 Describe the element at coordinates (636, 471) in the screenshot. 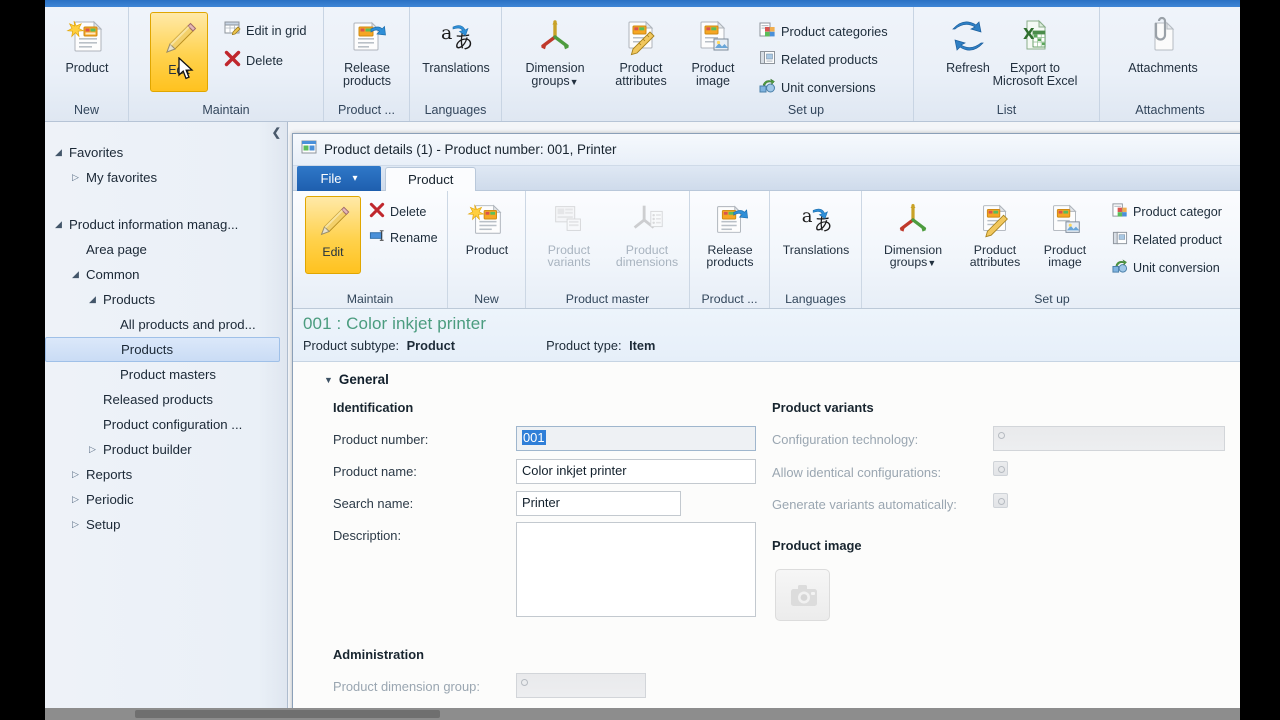

I see `product-name-input: Color inkjet printer` at that location.